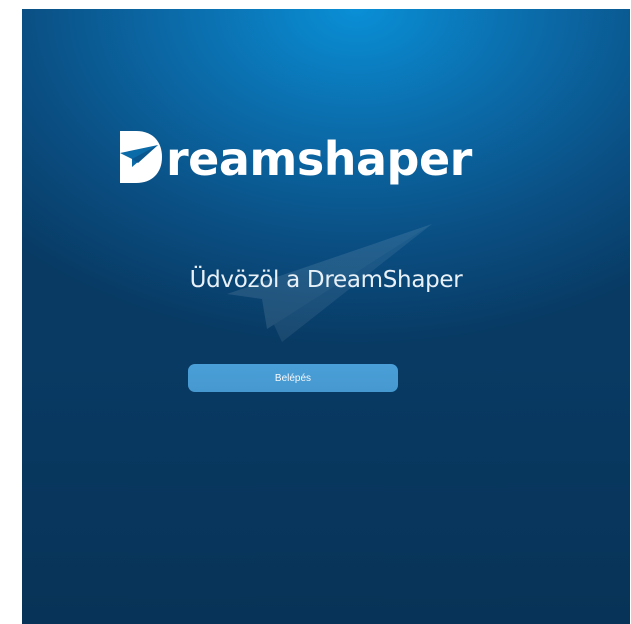 The image size is (631, 624). I want to click on dreamshaper-logo: reamshaper, so click(295, 154).